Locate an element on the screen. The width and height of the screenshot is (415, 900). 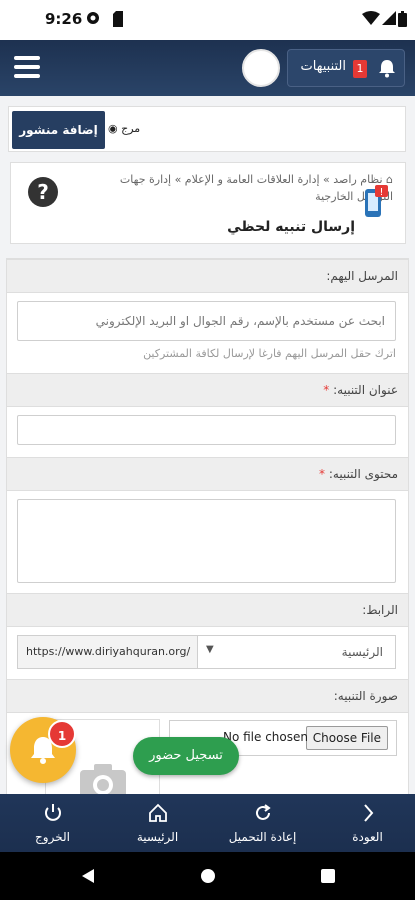
nav-reload: إعادة التحميل is located at coordinates (262, 823).